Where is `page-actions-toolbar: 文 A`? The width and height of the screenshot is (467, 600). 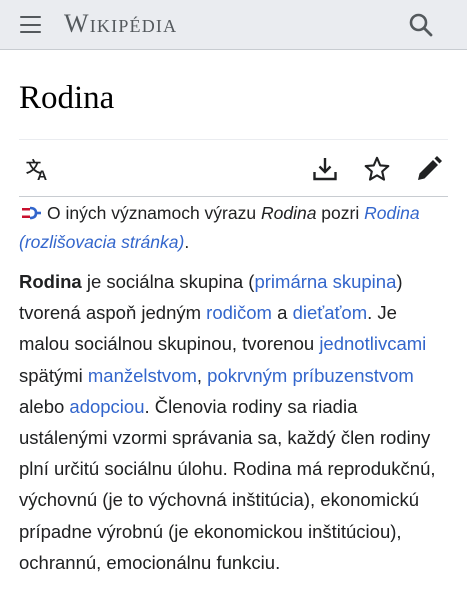 page-actions-toolbar: 文 A is located at coordinates (233, 169).